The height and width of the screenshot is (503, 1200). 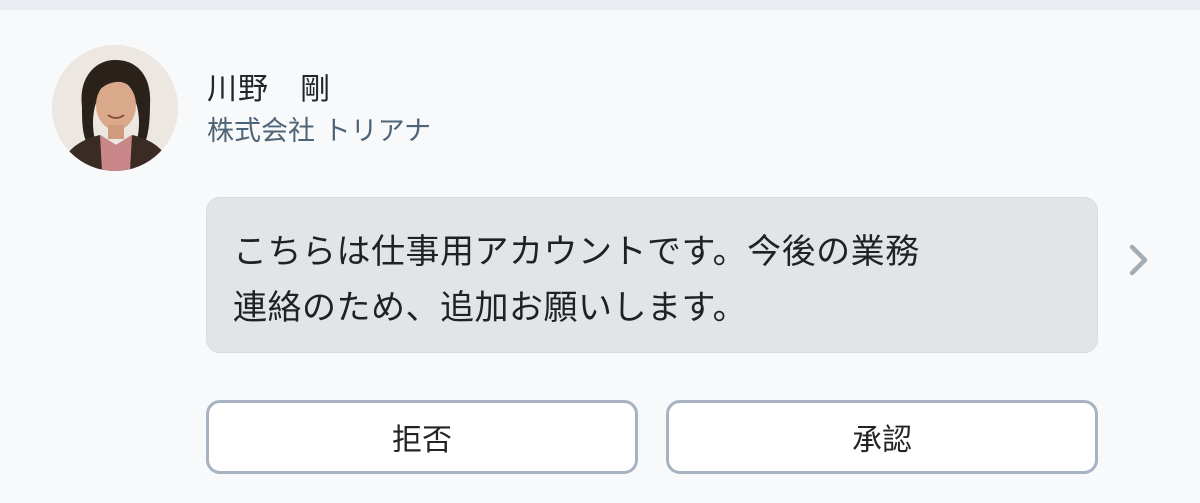 What do you see at coordinates (422, 437) in the screenshot?
I see `reject-button: 拒否` at bounding box center [422, 437].